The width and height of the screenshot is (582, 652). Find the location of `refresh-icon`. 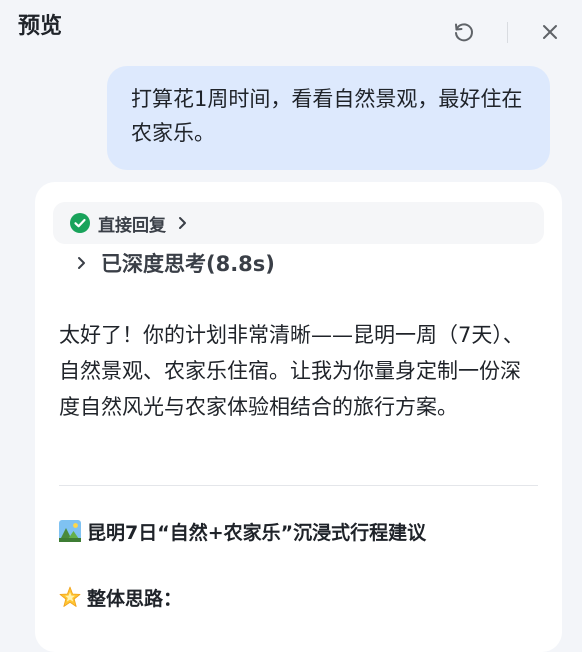

refresh-icon is located at coordinates (464, 32).